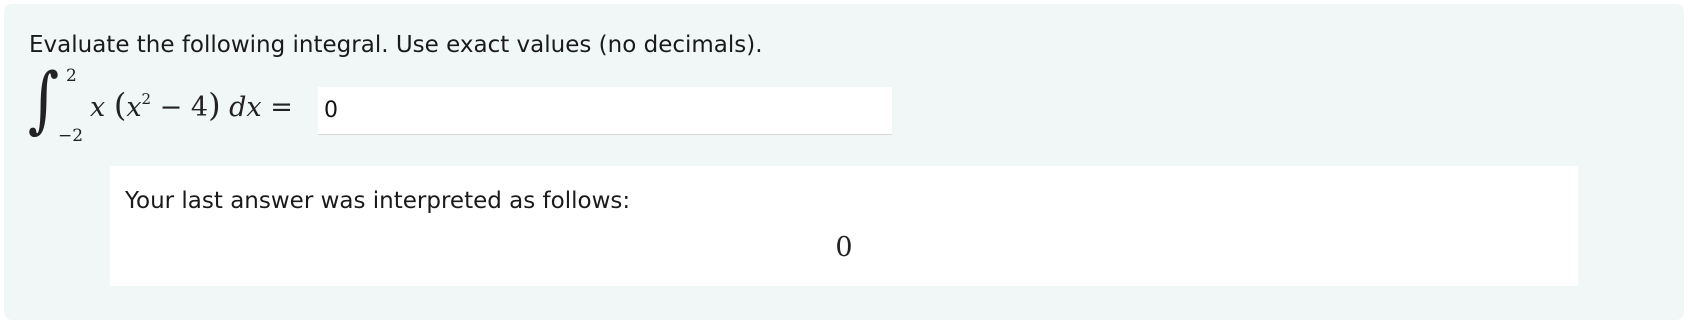 This screenshot has width=1688, height=322. I want to click on answer-input, so click(605, 111).